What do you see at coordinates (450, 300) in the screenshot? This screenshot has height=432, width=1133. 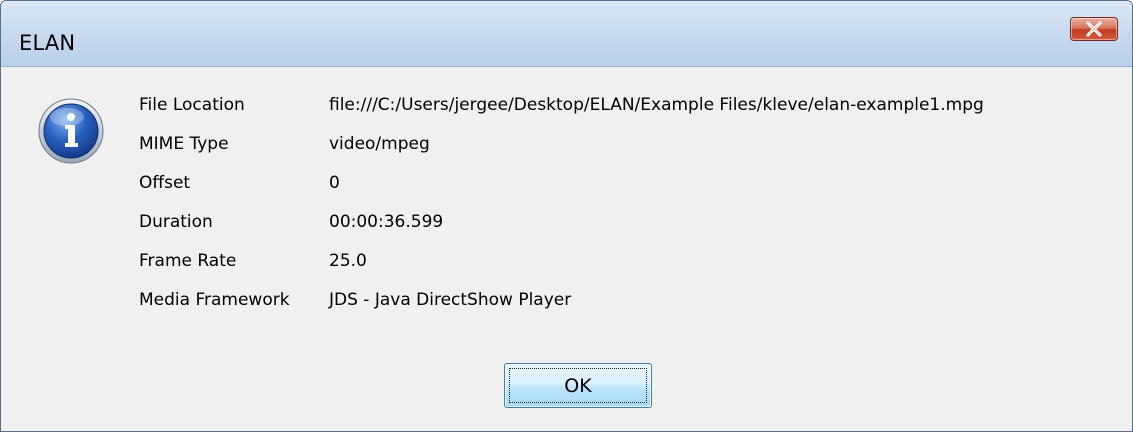 I see `field-value: JDS - Java DirectShow Player` at bounding box center [450, 300].